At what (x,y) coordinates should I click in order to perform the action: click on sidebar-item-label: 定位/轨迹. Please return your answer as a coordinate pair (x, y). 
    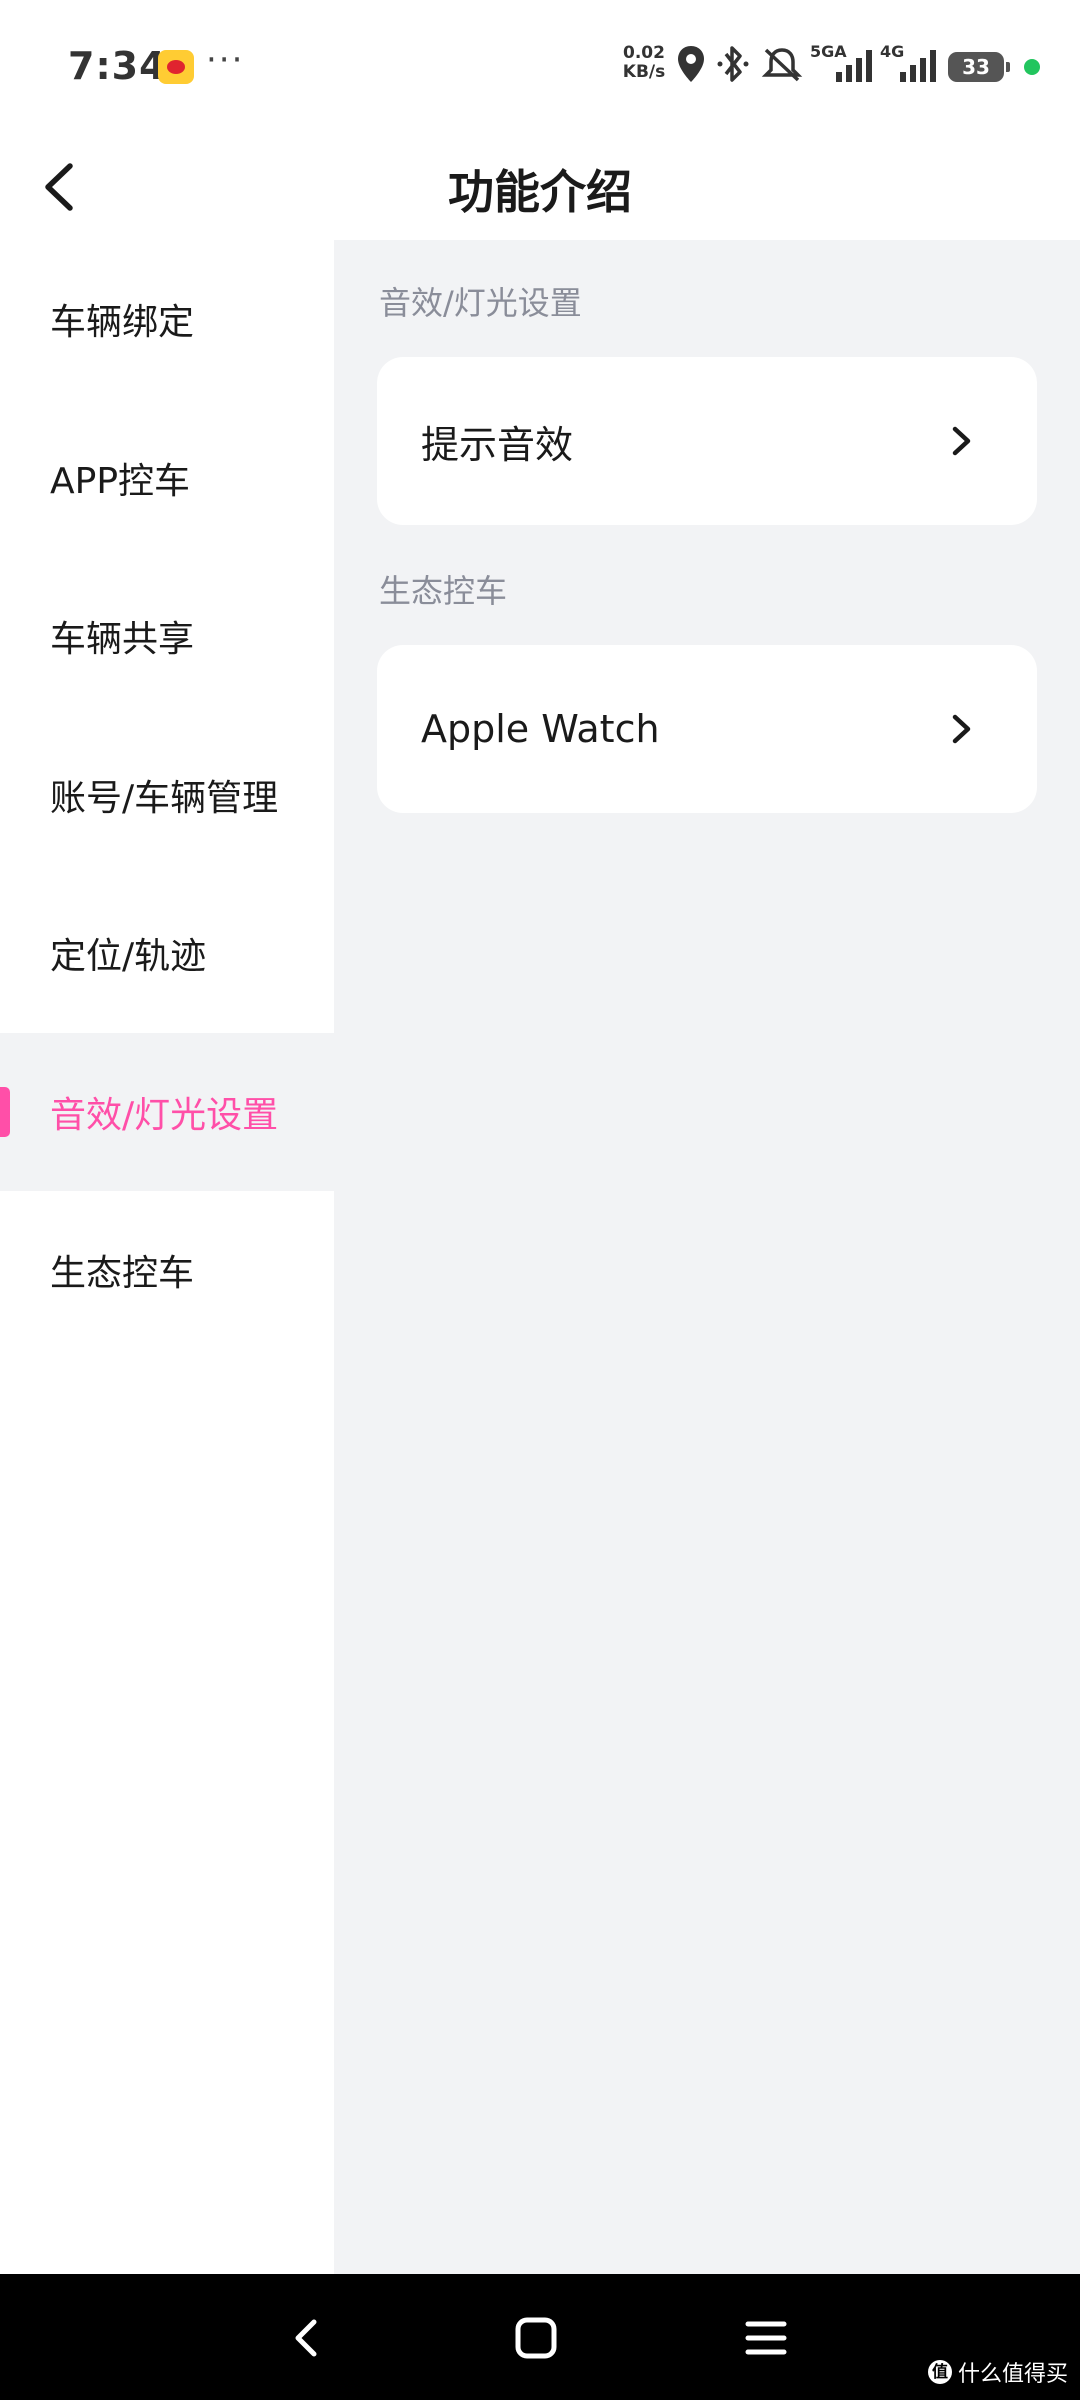
    Looking at the image, I should click on (128, 956).